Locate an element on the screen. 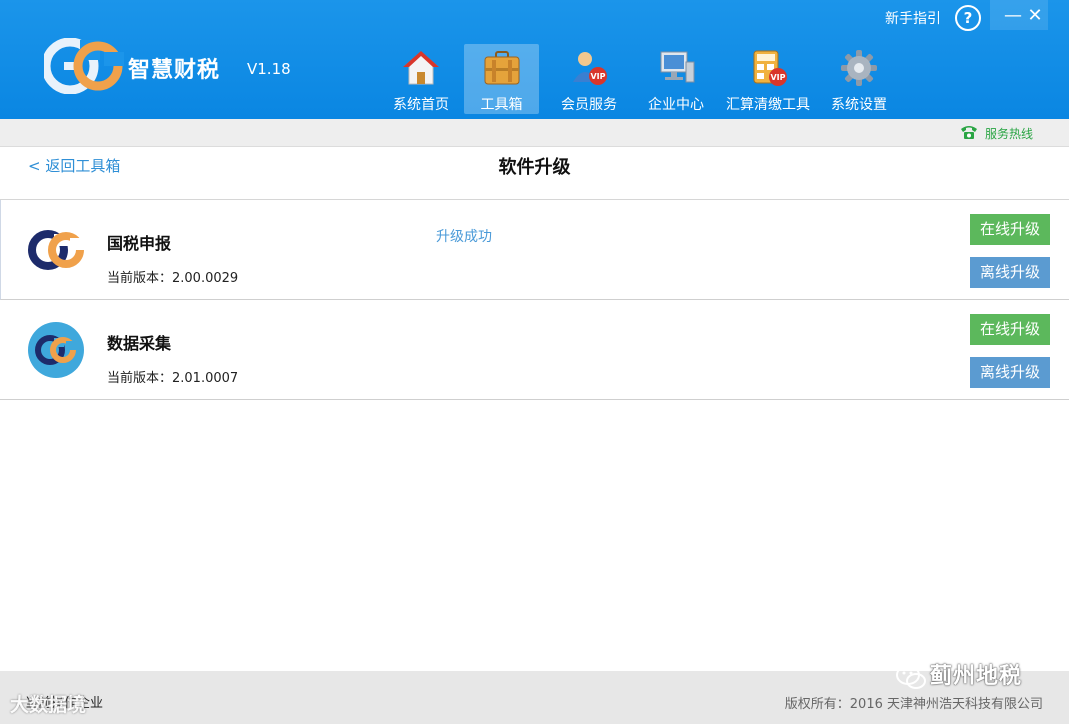 The width and height of the screenshot is (1069, 724). nav-item-system-settings: 系统设置 is located at coordinates (859, 79).